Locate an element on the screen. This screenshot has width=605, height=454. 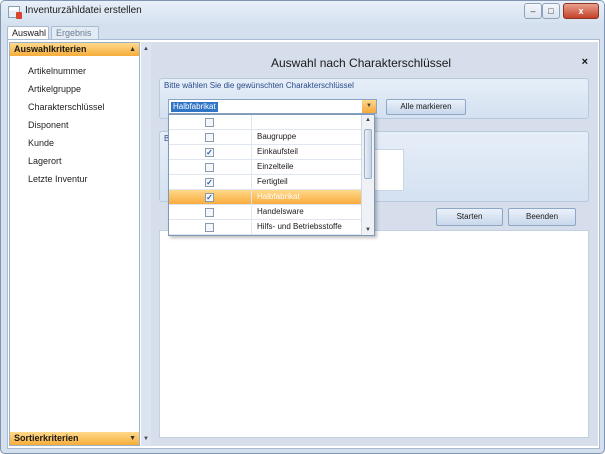
minimize-button: – is located at coordinates (533, 11).